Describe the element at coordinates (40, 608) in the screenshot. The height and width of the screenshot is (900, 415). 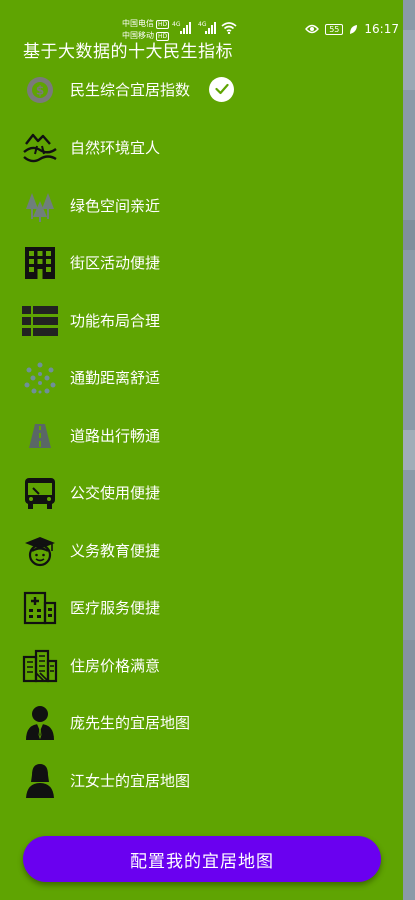
I see `hospital-icon` at that location.